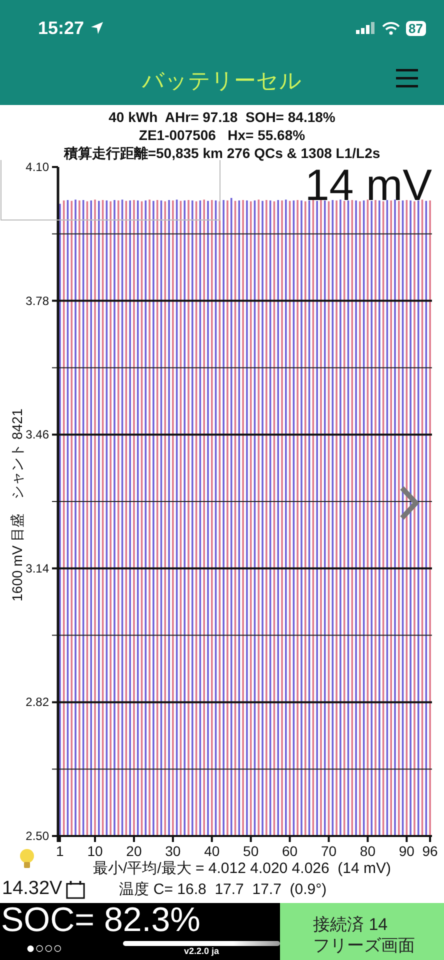  Describe the element at coordinates (17, 505) in the screenshot. I see `y-axis-label: 1600 mV 目盛 シャント 8421` at that location.